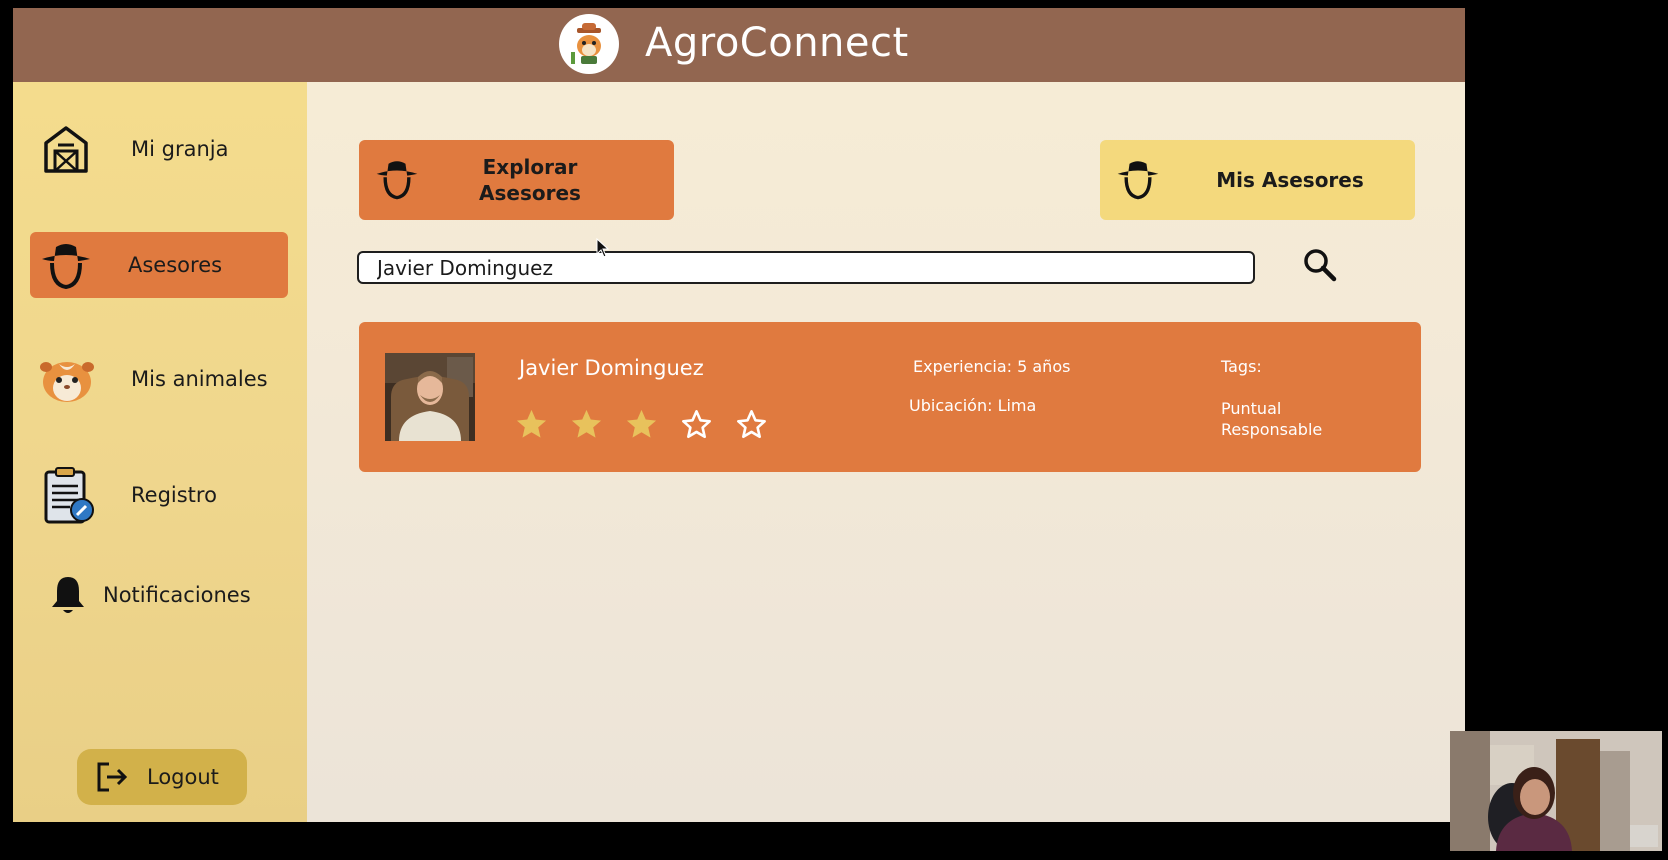 The width and height of the screenshot is (1668, 860). I want to click on rating-stars, so click(641, 424).